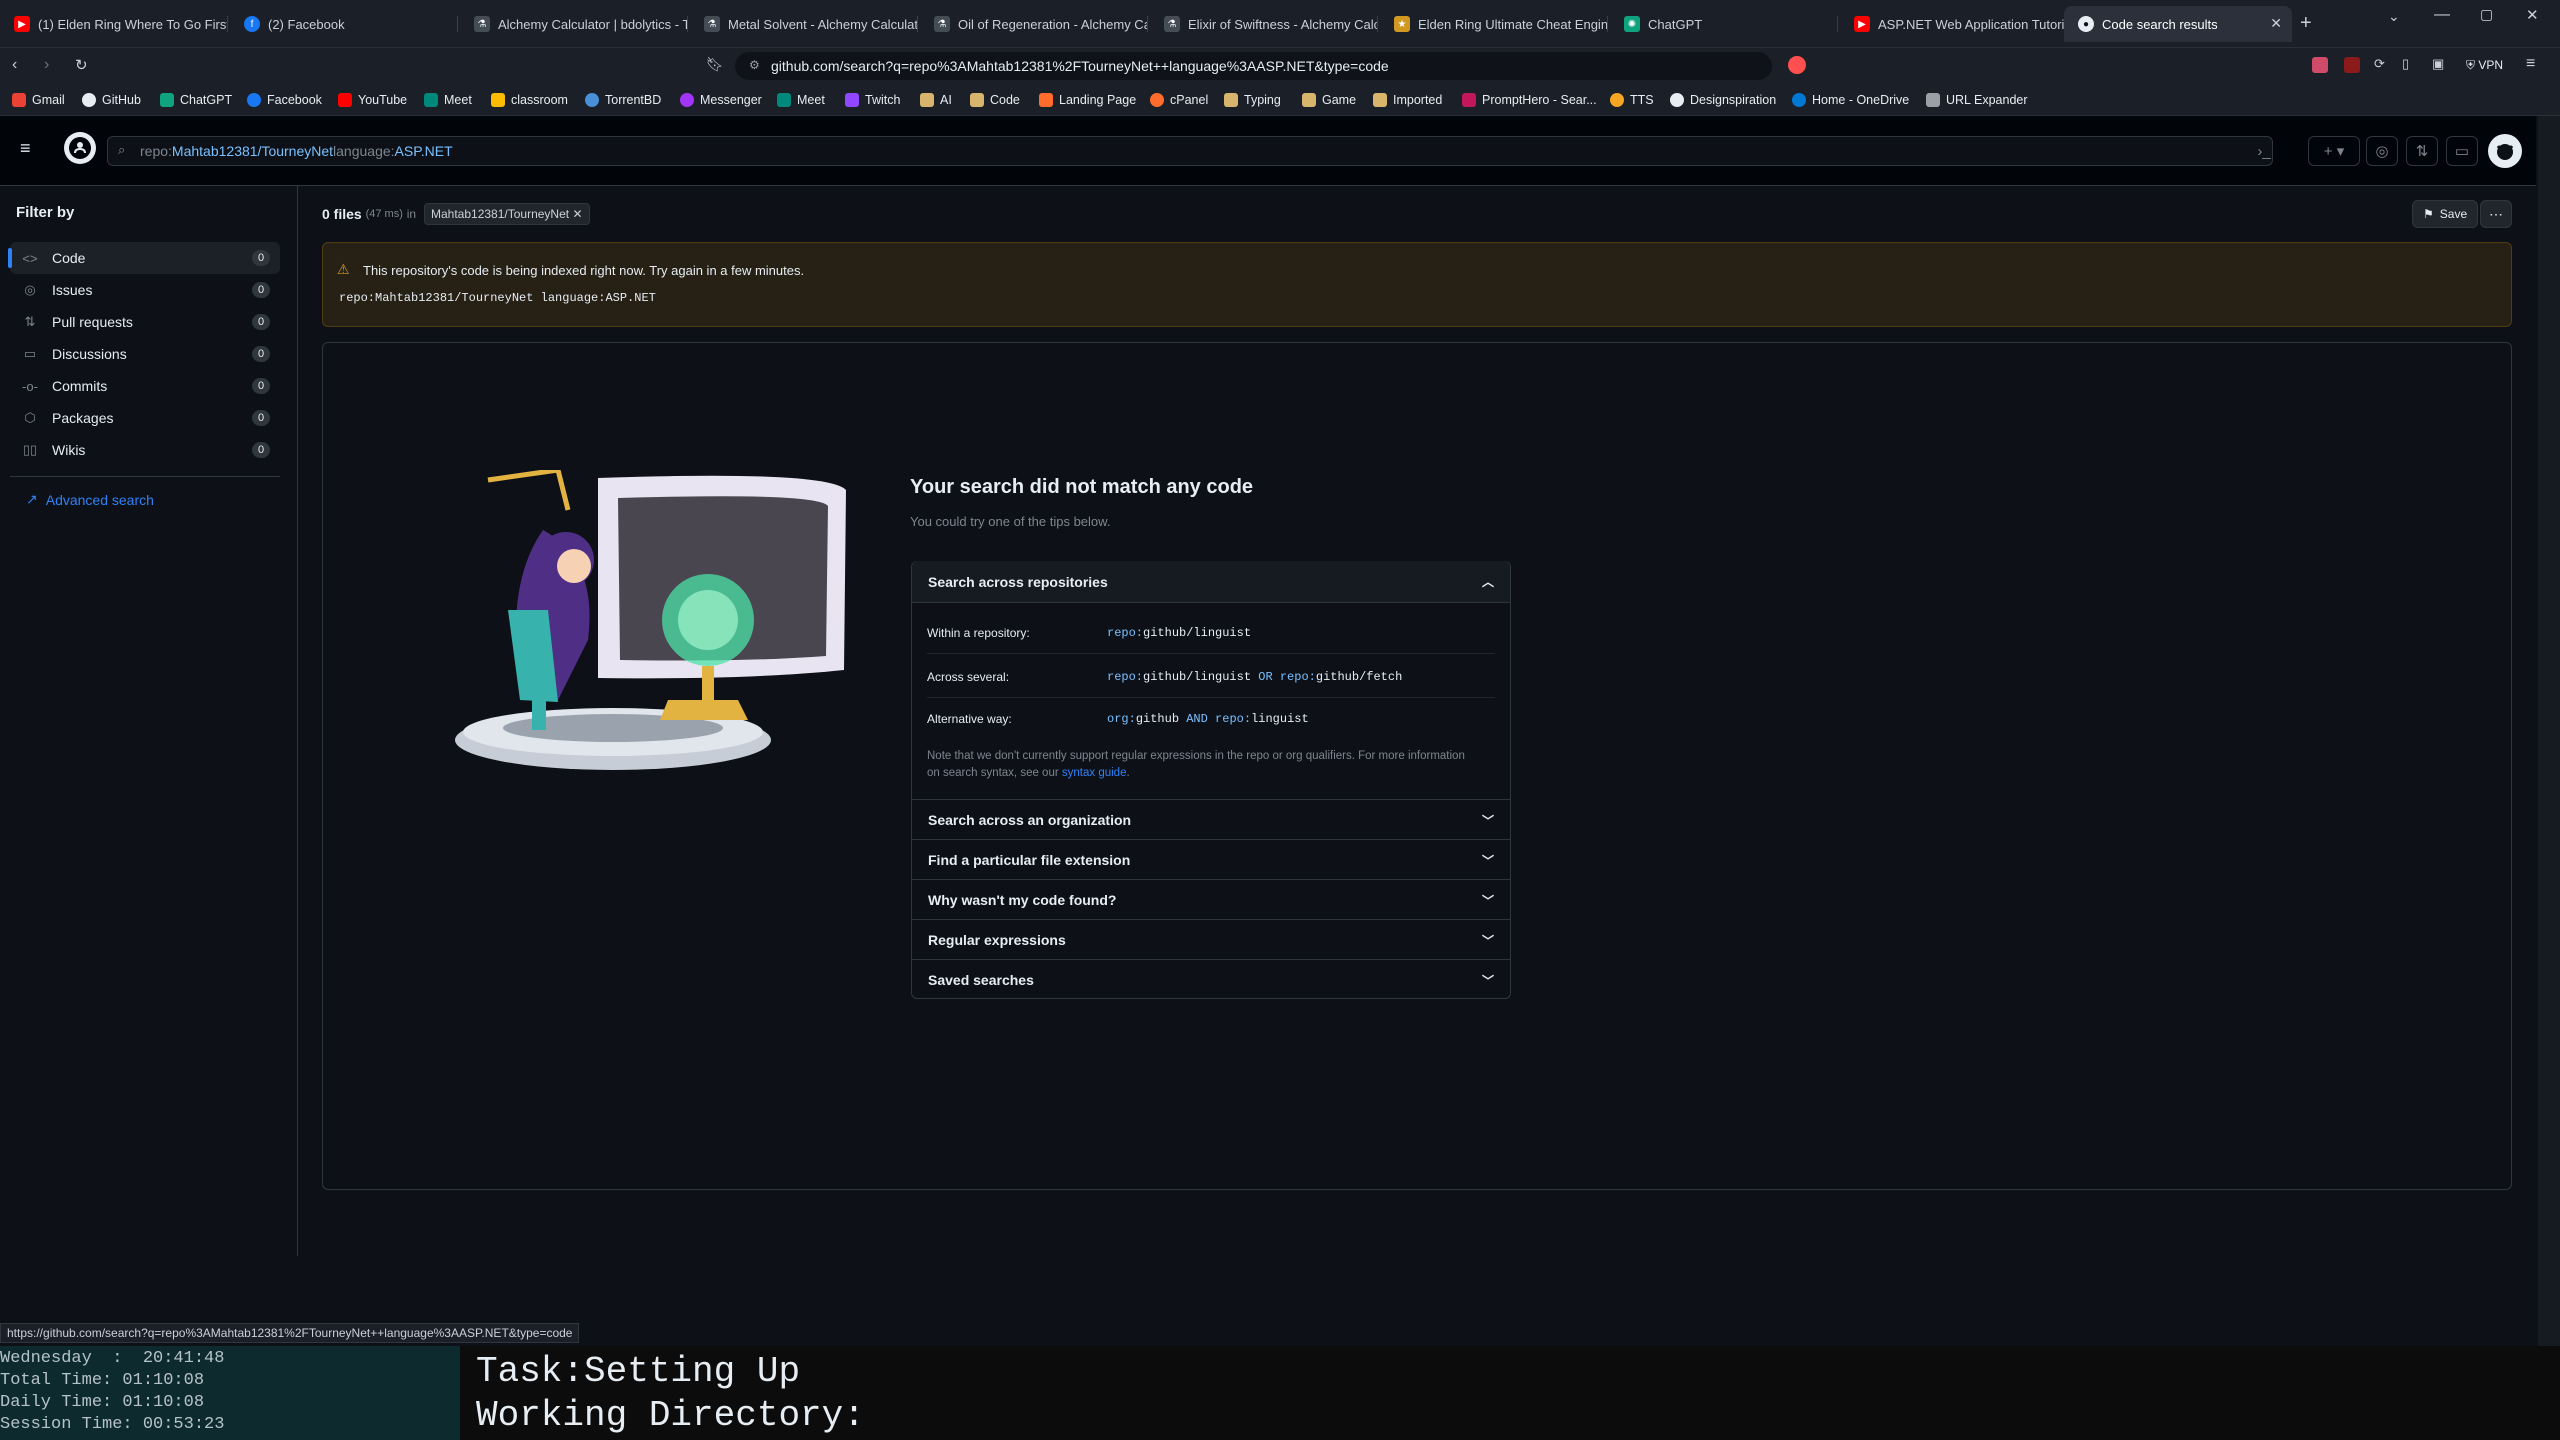  I want to click on more-options-icon: ⋯, so click(2496, 214).